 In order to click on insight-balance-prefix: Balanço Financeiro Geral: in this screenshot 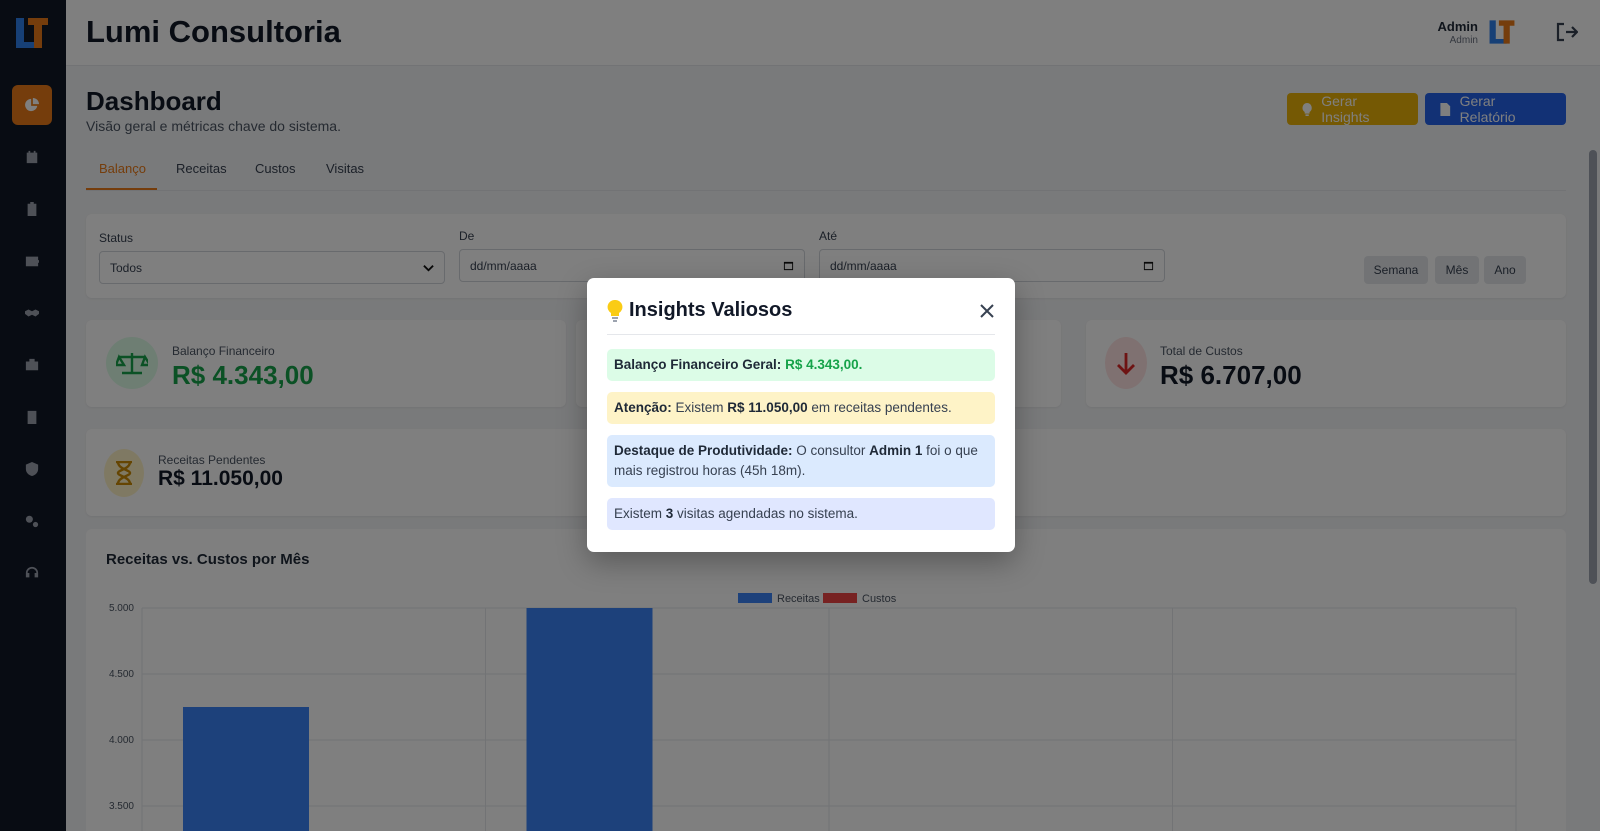, I will do `click(698, 364)`.